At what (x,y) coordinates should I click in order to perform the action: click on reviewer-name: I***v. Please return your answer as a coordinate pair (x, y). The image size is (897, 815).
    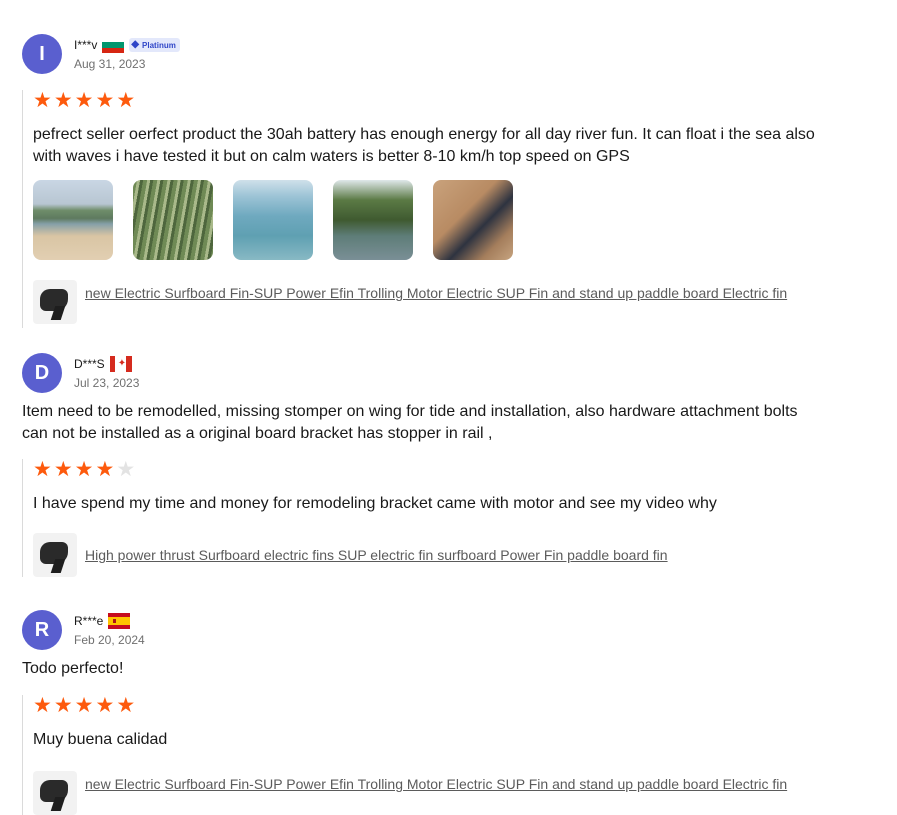
    Looking at the image, I should click on (86, 45).